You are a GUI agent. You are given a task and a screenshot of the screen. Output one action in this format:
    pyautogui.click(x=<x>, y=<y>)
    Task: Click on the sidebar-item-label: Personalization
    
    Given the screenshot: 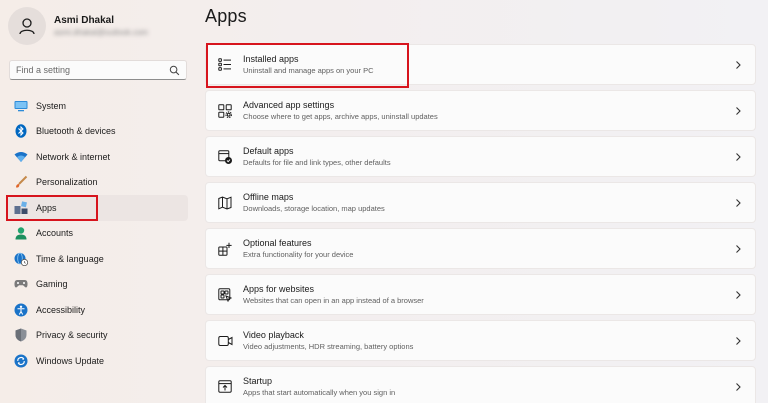 What is the action you would take?
    pyautogui.click(x=67, y=182)
    